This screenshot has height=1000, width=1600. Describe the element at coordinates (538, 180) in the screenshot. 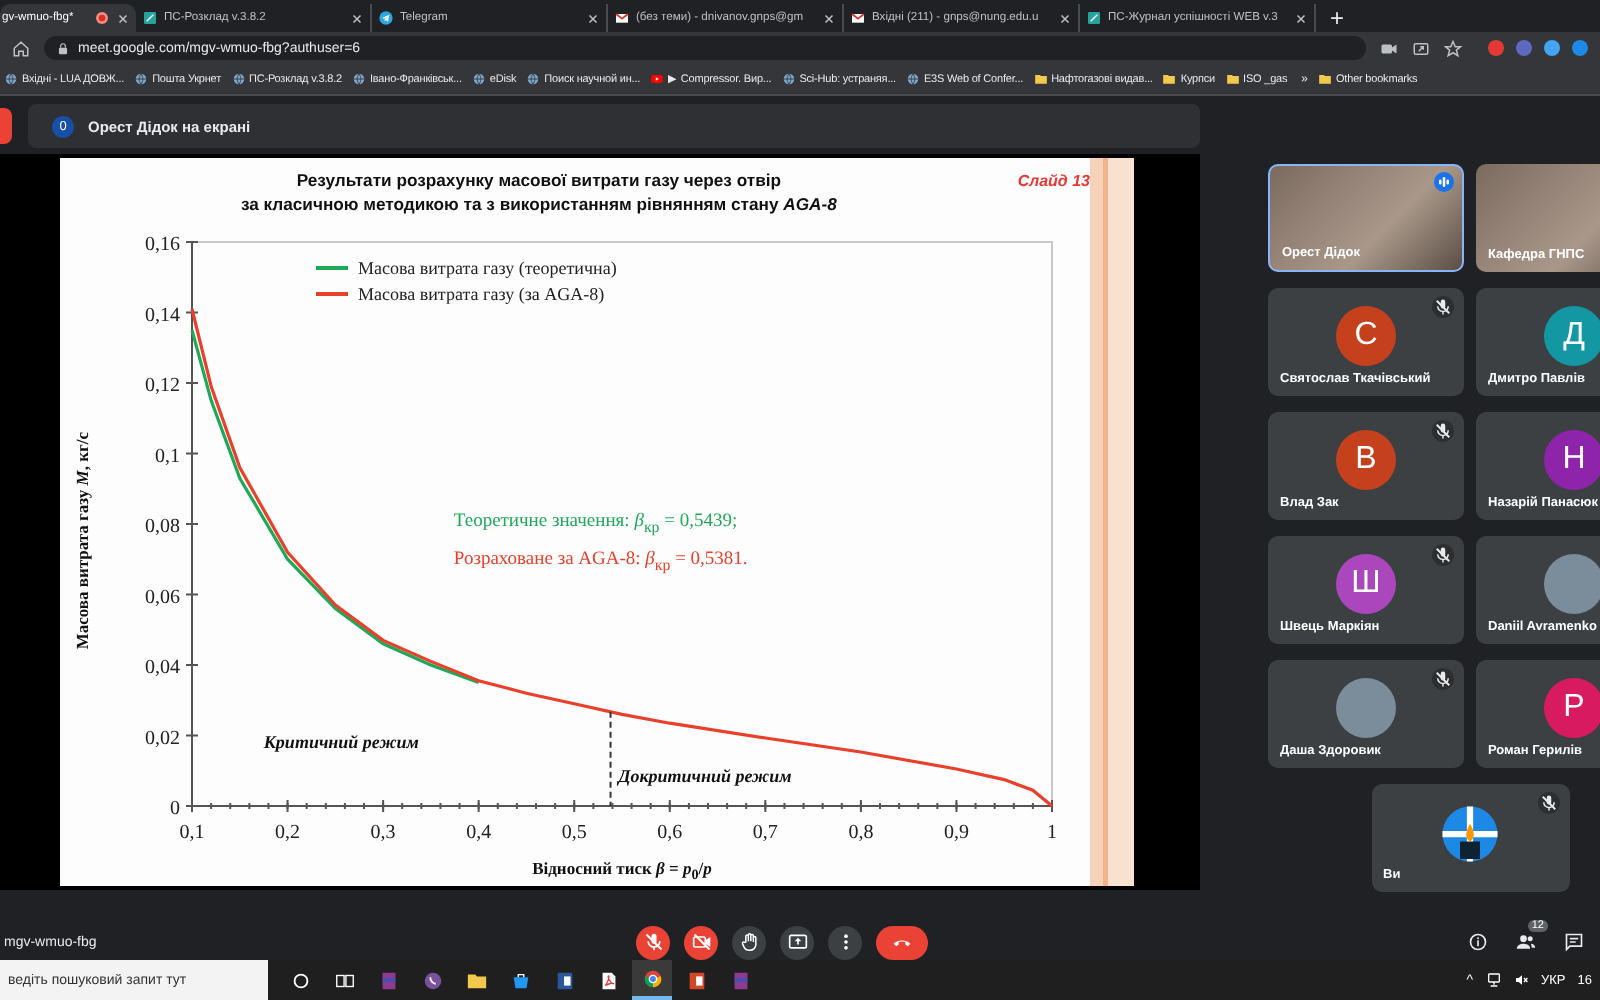

I see `slide-title: Результати розрахунку масової витрати газу через отвір` at that location.